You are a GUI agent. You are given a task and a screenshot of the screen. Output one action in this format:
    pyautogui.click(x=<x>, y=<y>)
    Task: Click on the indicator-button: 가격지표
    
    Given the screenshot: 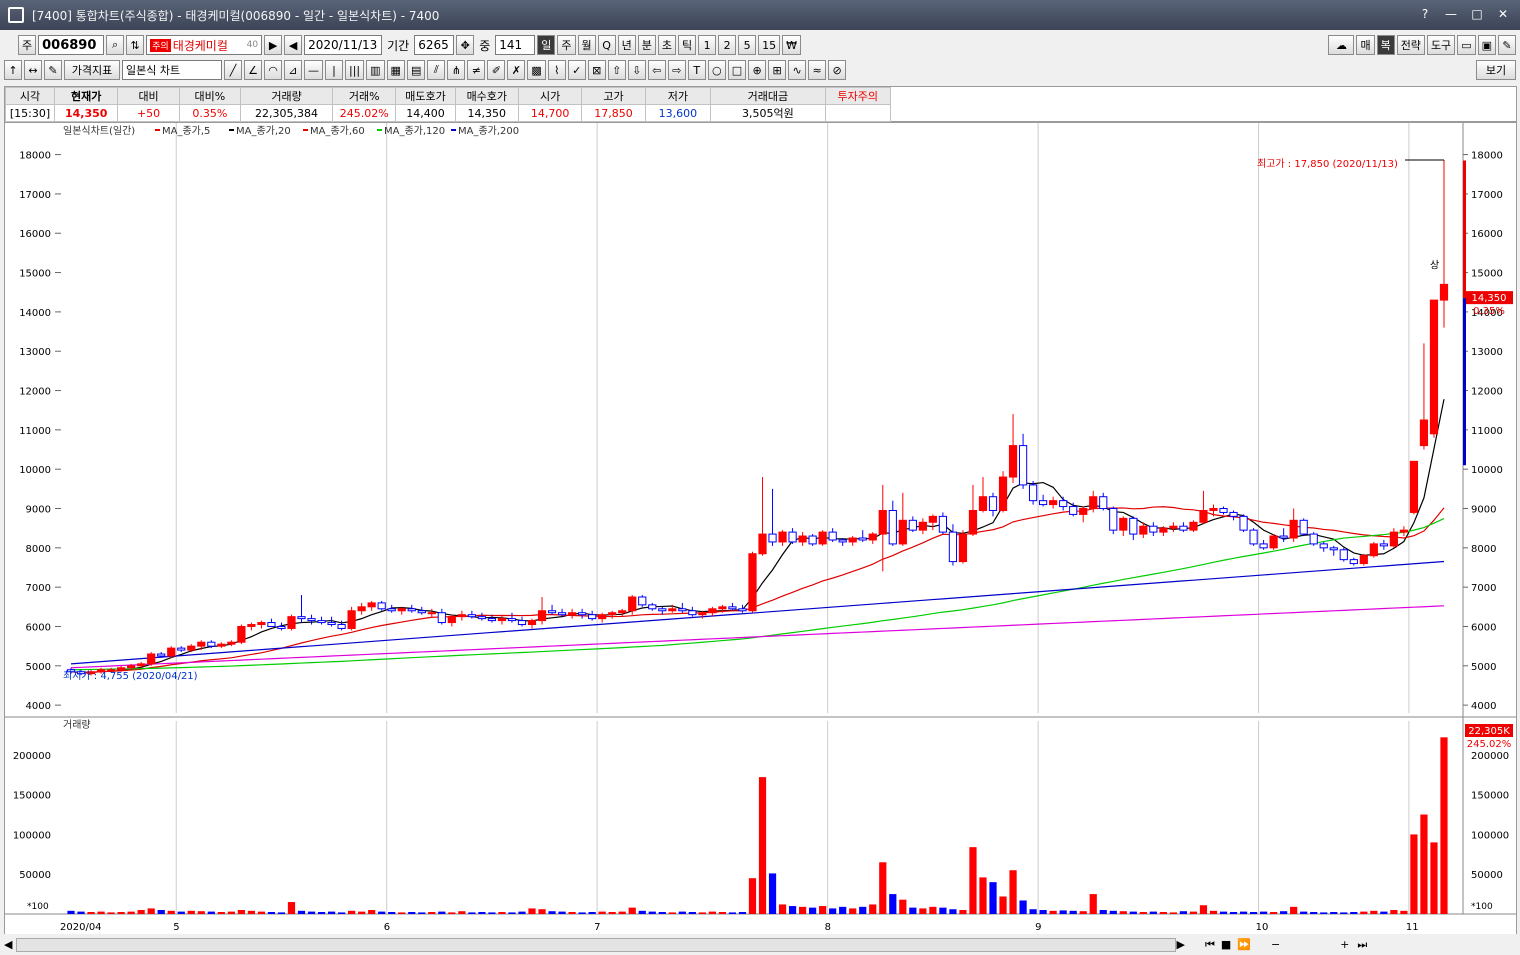 What is the action you would take?
    pyautogui.click(x=92, y=70)
    